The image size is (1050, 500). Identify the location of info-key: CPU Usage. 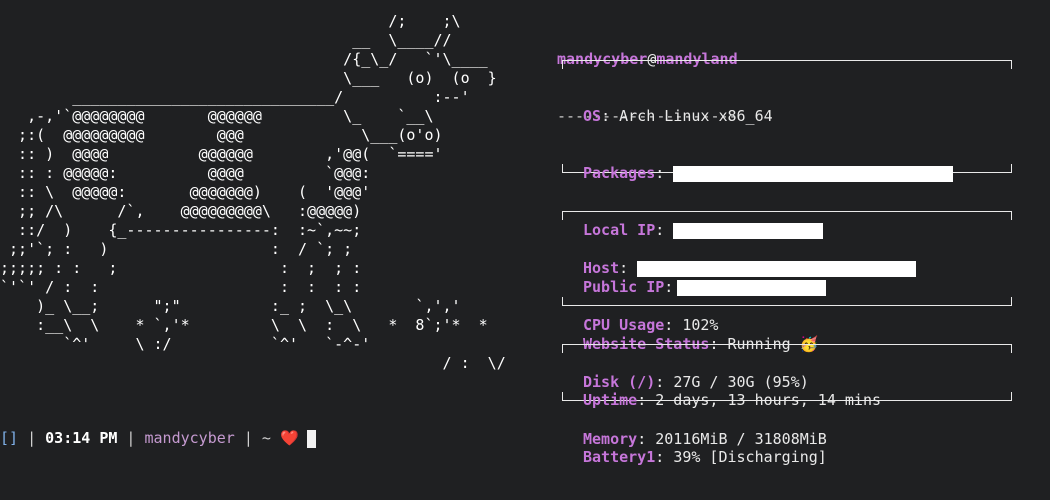
(624, 325).